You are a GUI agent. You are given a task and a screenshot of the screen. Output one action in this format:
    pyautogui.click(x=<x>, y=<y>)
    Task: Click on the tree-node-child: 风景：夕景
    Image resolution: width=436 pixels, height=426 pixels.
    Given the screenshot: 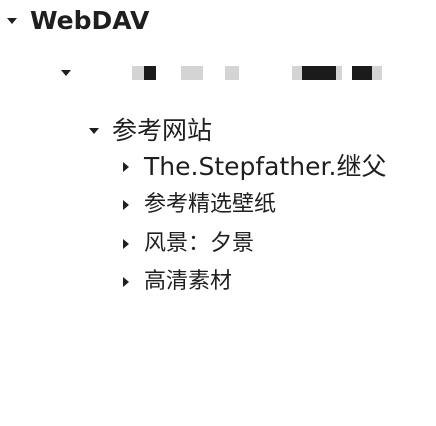 What is the action you would take?
    pyautogui.click(x=187, y=244)
    